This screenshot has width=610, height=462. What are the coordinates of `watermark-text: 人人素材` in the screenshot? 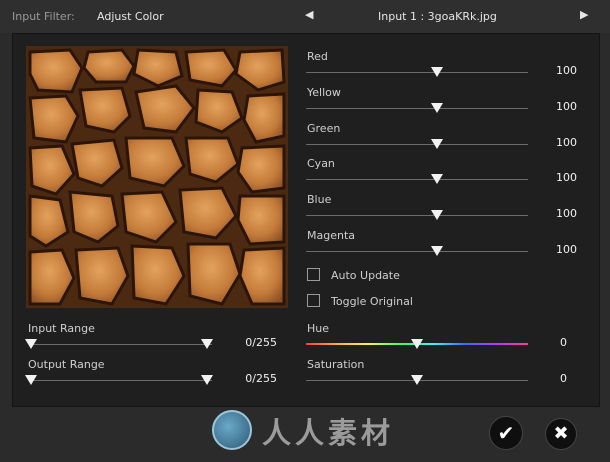 It's located at (328, 433).